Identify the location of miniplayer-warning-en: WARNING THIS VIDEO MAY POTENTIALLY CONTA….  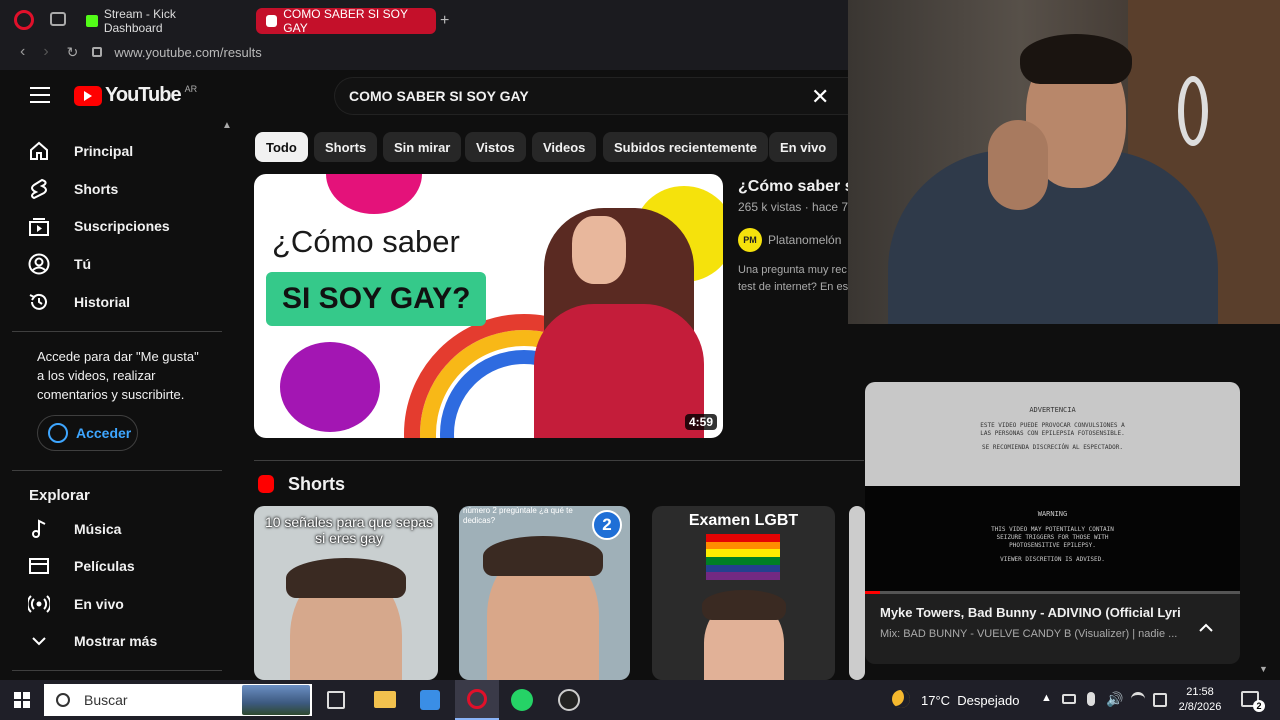
(1052, 539).